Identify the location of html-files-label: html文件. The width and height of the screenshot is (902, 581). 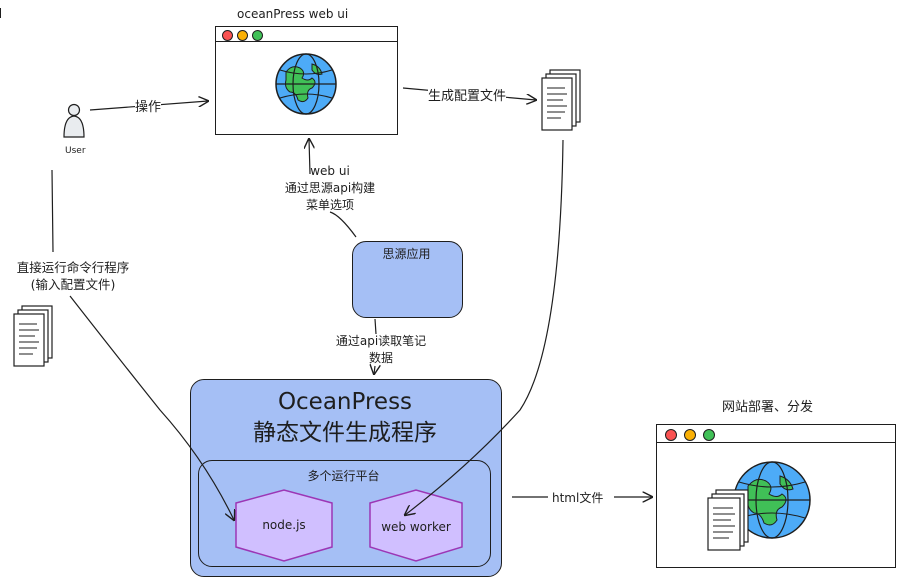
(578, 498).